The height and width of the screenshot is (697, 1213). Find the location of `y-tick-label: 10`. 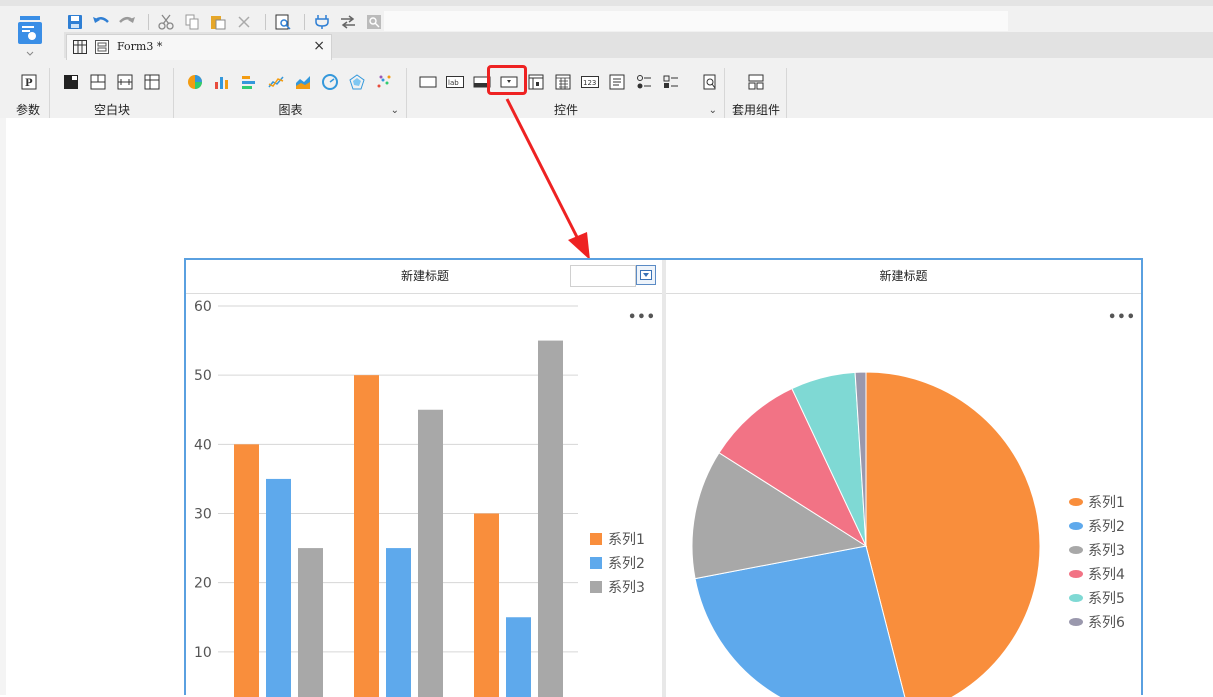

y-tick-label: 10 is located at coordinates (203, 653).